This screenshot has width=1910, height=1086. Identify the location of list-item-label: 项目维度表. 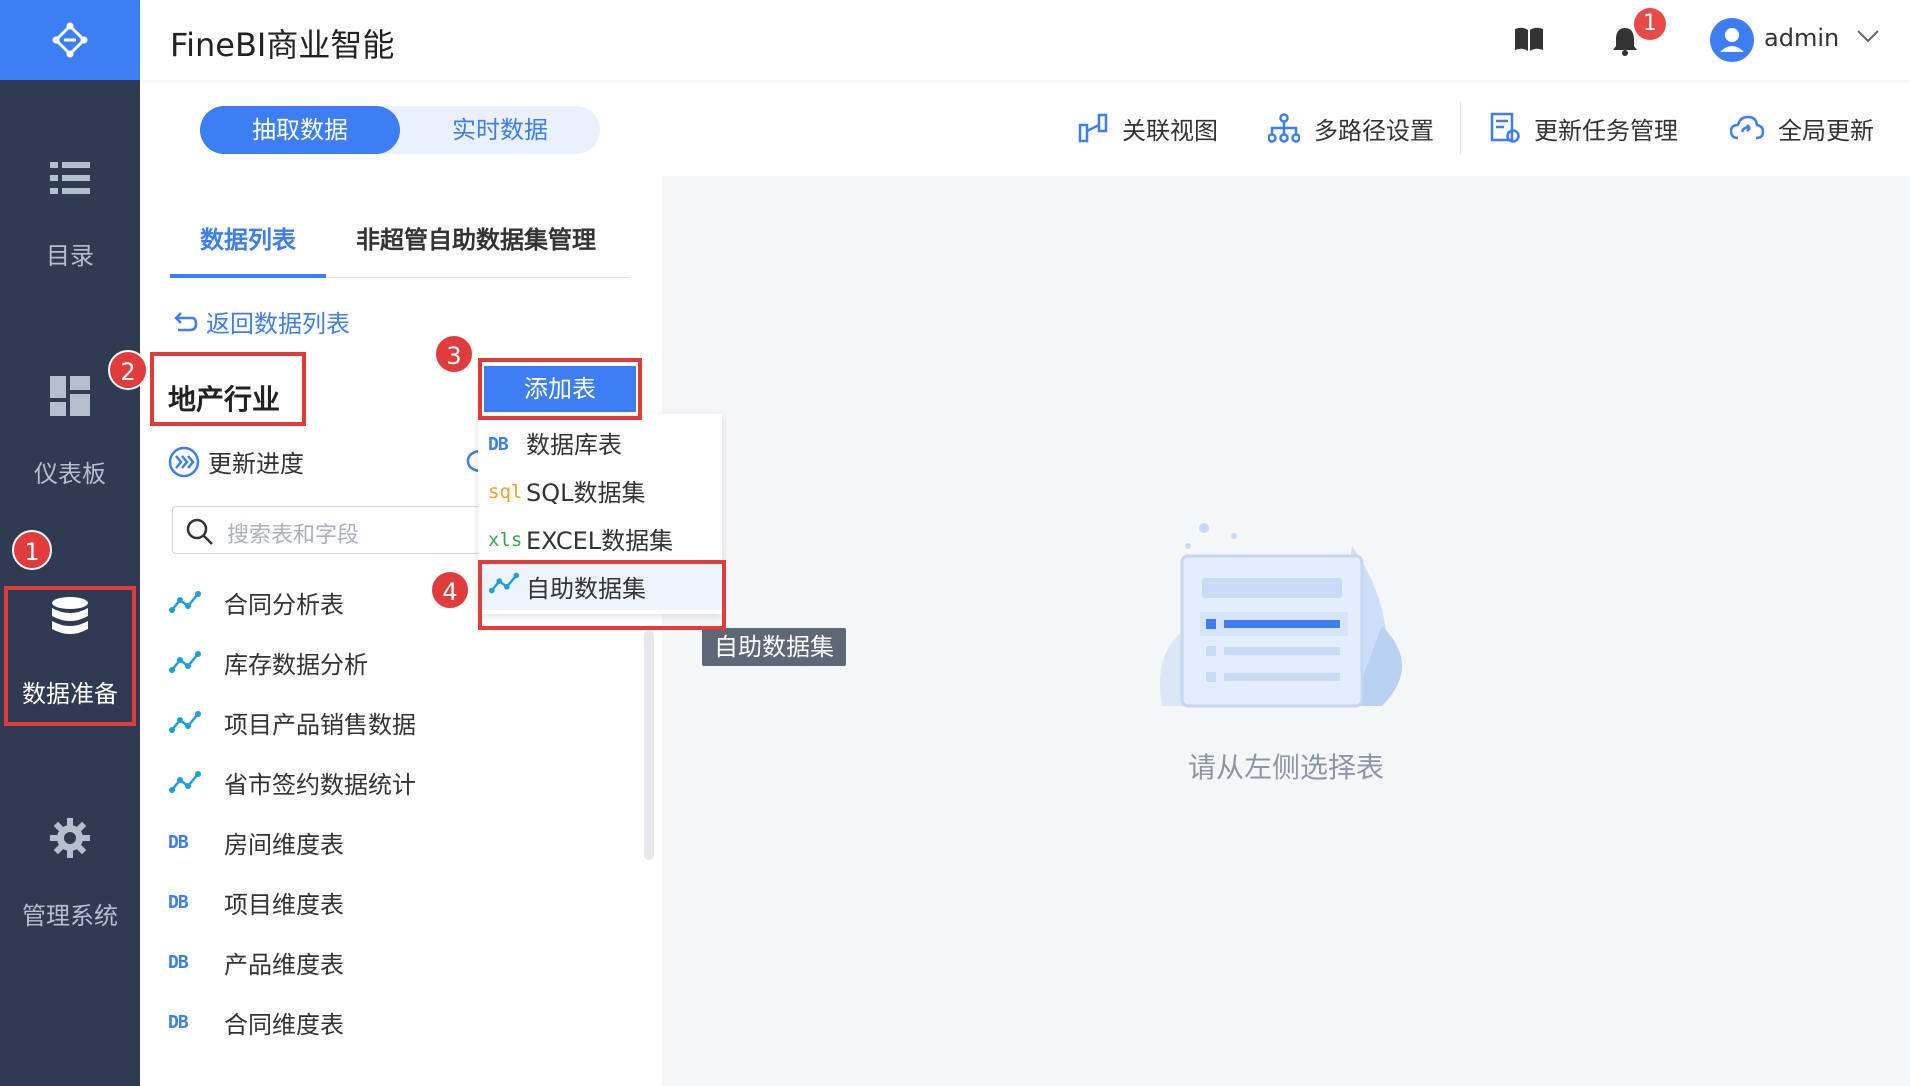
(284, 904).